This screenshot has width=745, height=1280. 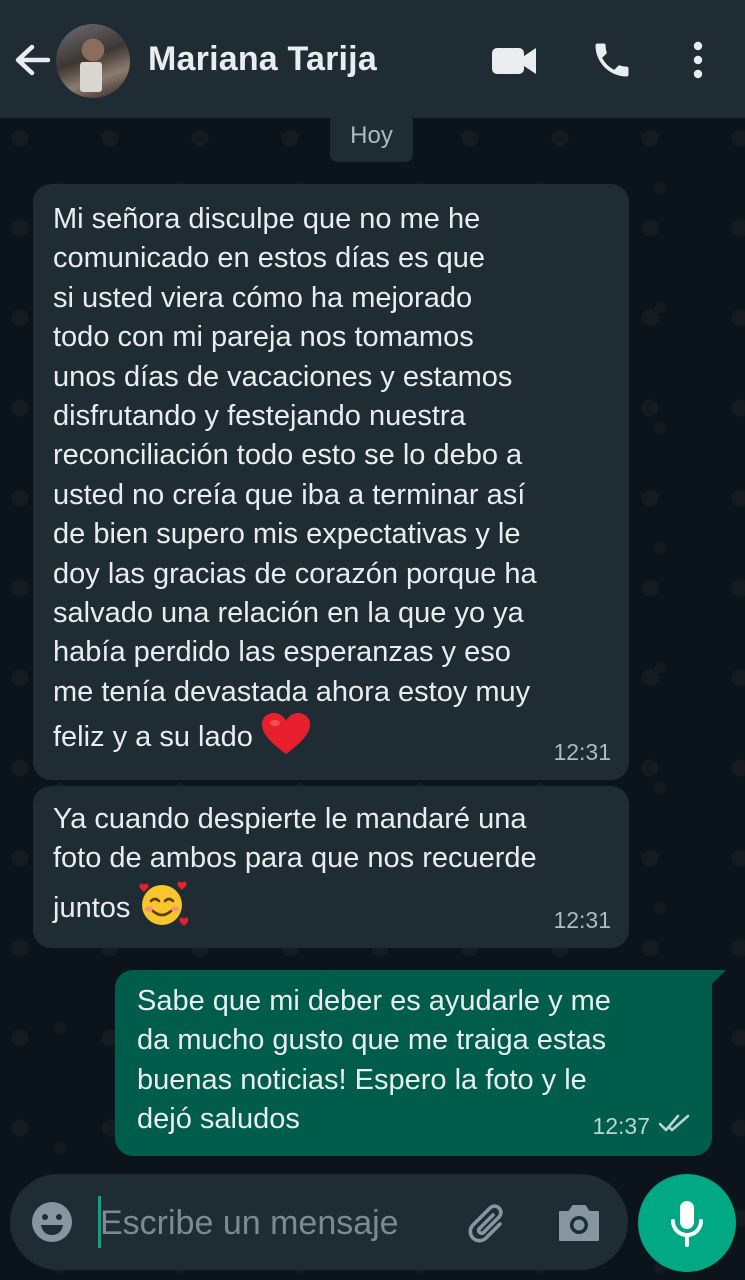 I want to click on camera-icon, so click(x=579, y=1222).